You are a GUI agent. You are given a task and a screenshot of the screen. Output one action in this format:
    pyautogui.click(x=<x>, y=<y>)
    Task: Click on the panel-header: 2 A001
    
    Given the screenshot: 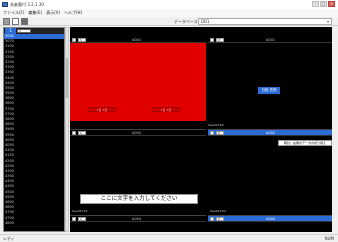 What is the action you would take?
    pyautogui.click(x=270, y=40)
    